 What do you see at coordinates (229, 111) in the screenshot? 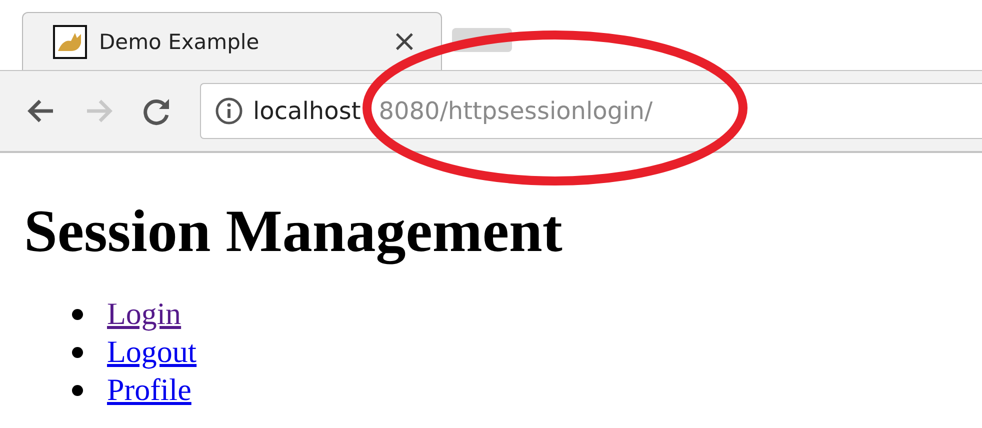
I see `info-icon` at bounding box center [229, 111].